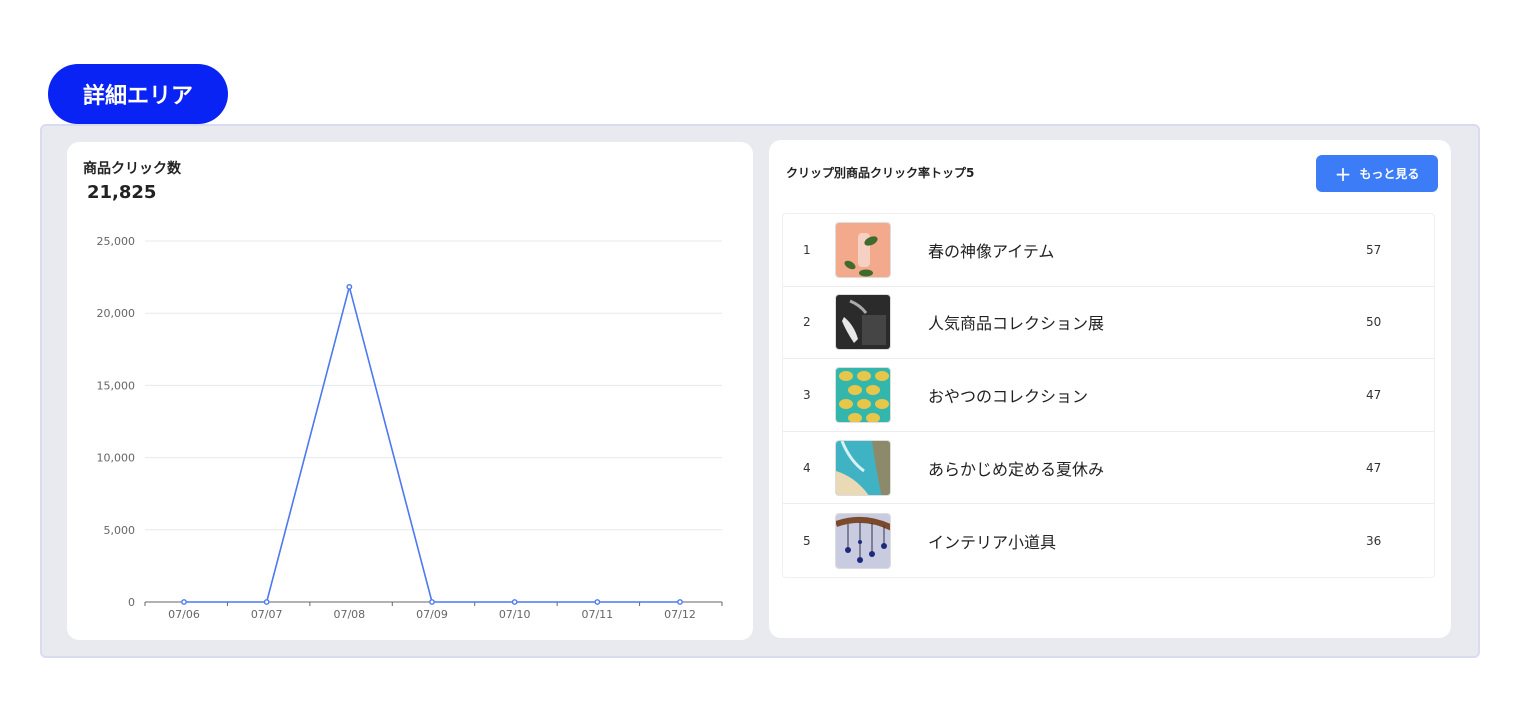  What do you see at coordinates (131, 602) in the screenshot?
I see `y-tick-label: 0` at bounding box center [131, 602].